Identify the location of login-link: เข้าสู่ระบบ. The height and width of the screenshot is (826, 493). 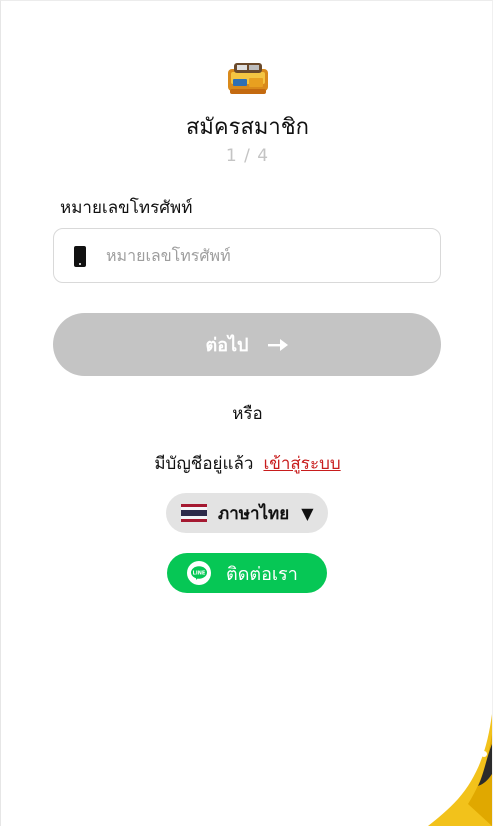
(301, 464).